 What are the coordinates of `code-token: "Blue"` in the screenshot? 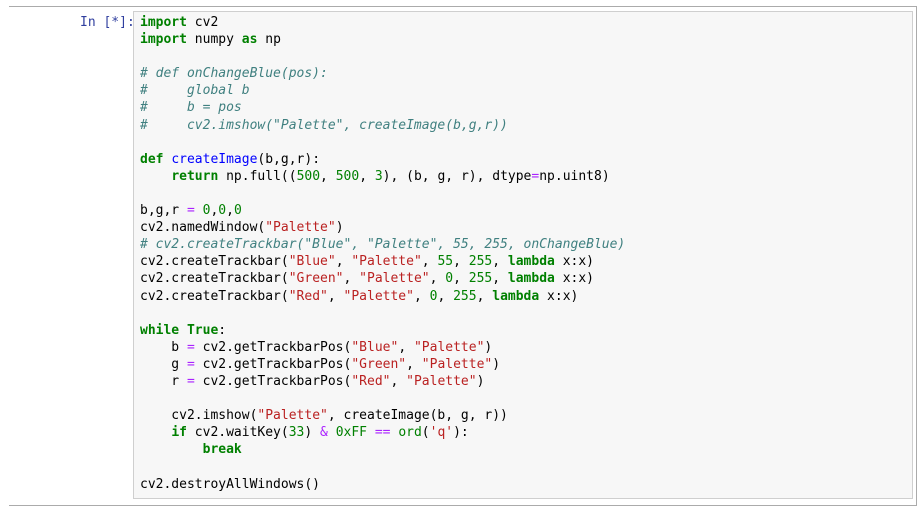 It's located at (312, 262).